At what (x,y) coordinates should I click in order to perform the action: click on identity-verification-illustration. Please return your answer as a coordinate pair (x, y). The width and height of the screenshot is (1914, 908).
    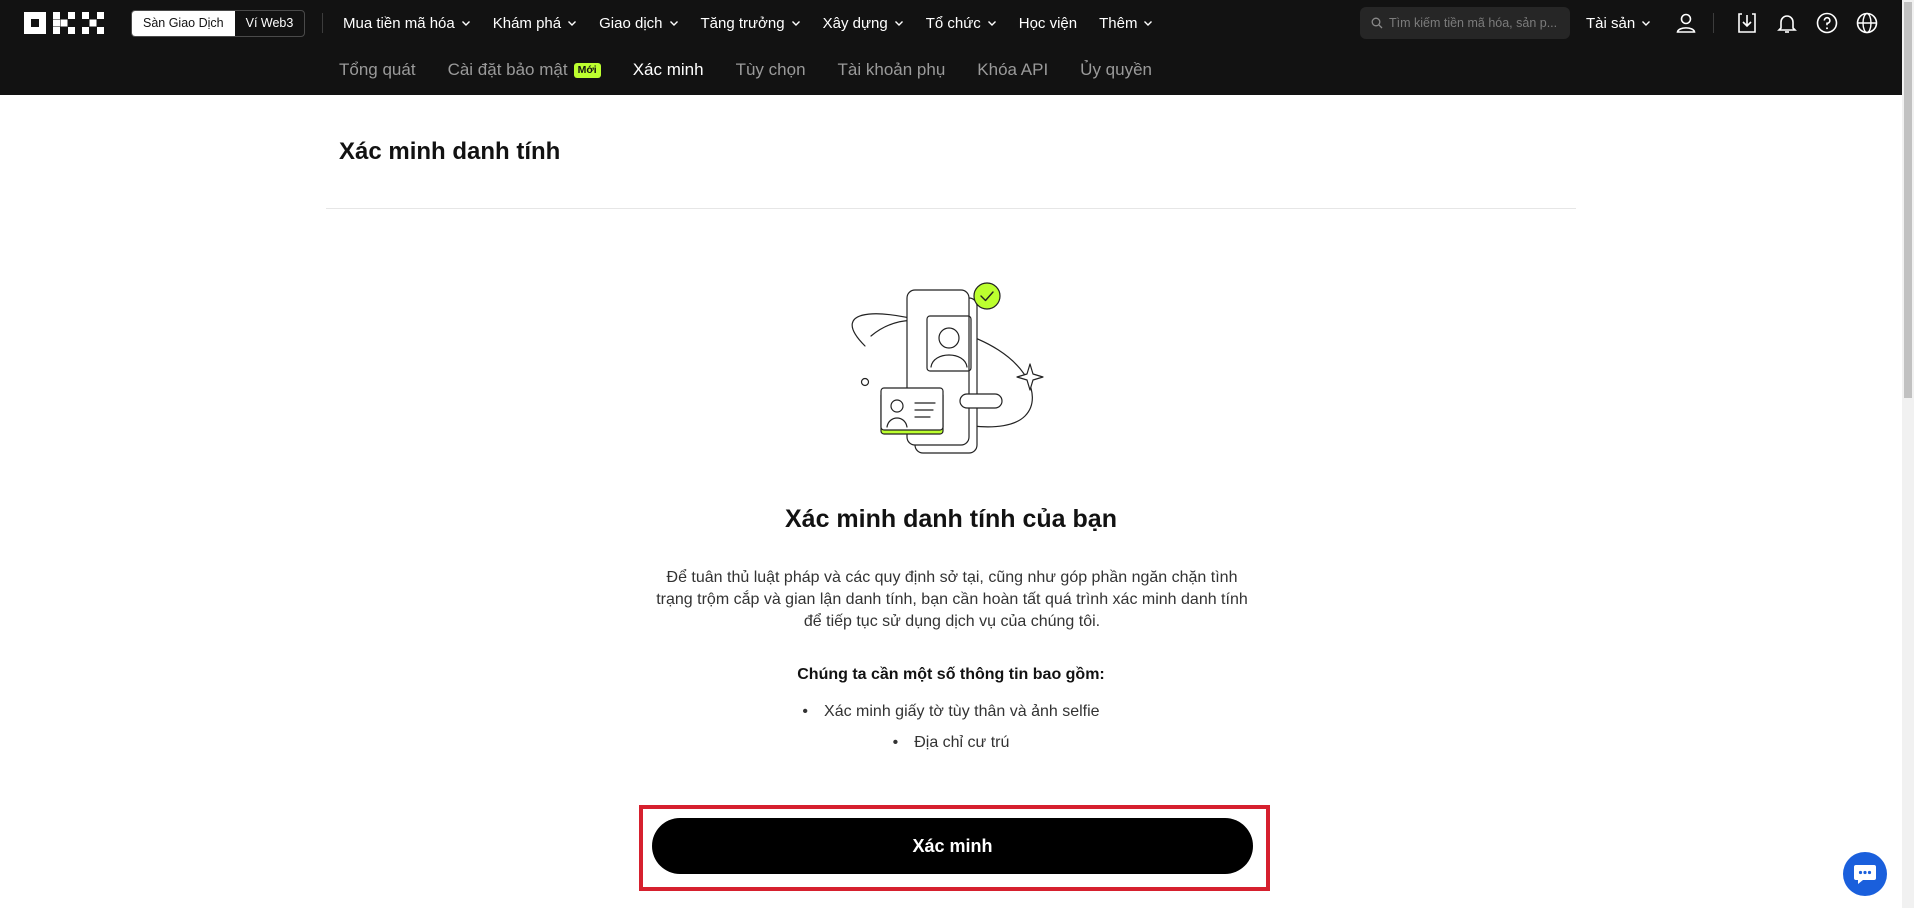
    Looking at the image, I should click on (952, 366).